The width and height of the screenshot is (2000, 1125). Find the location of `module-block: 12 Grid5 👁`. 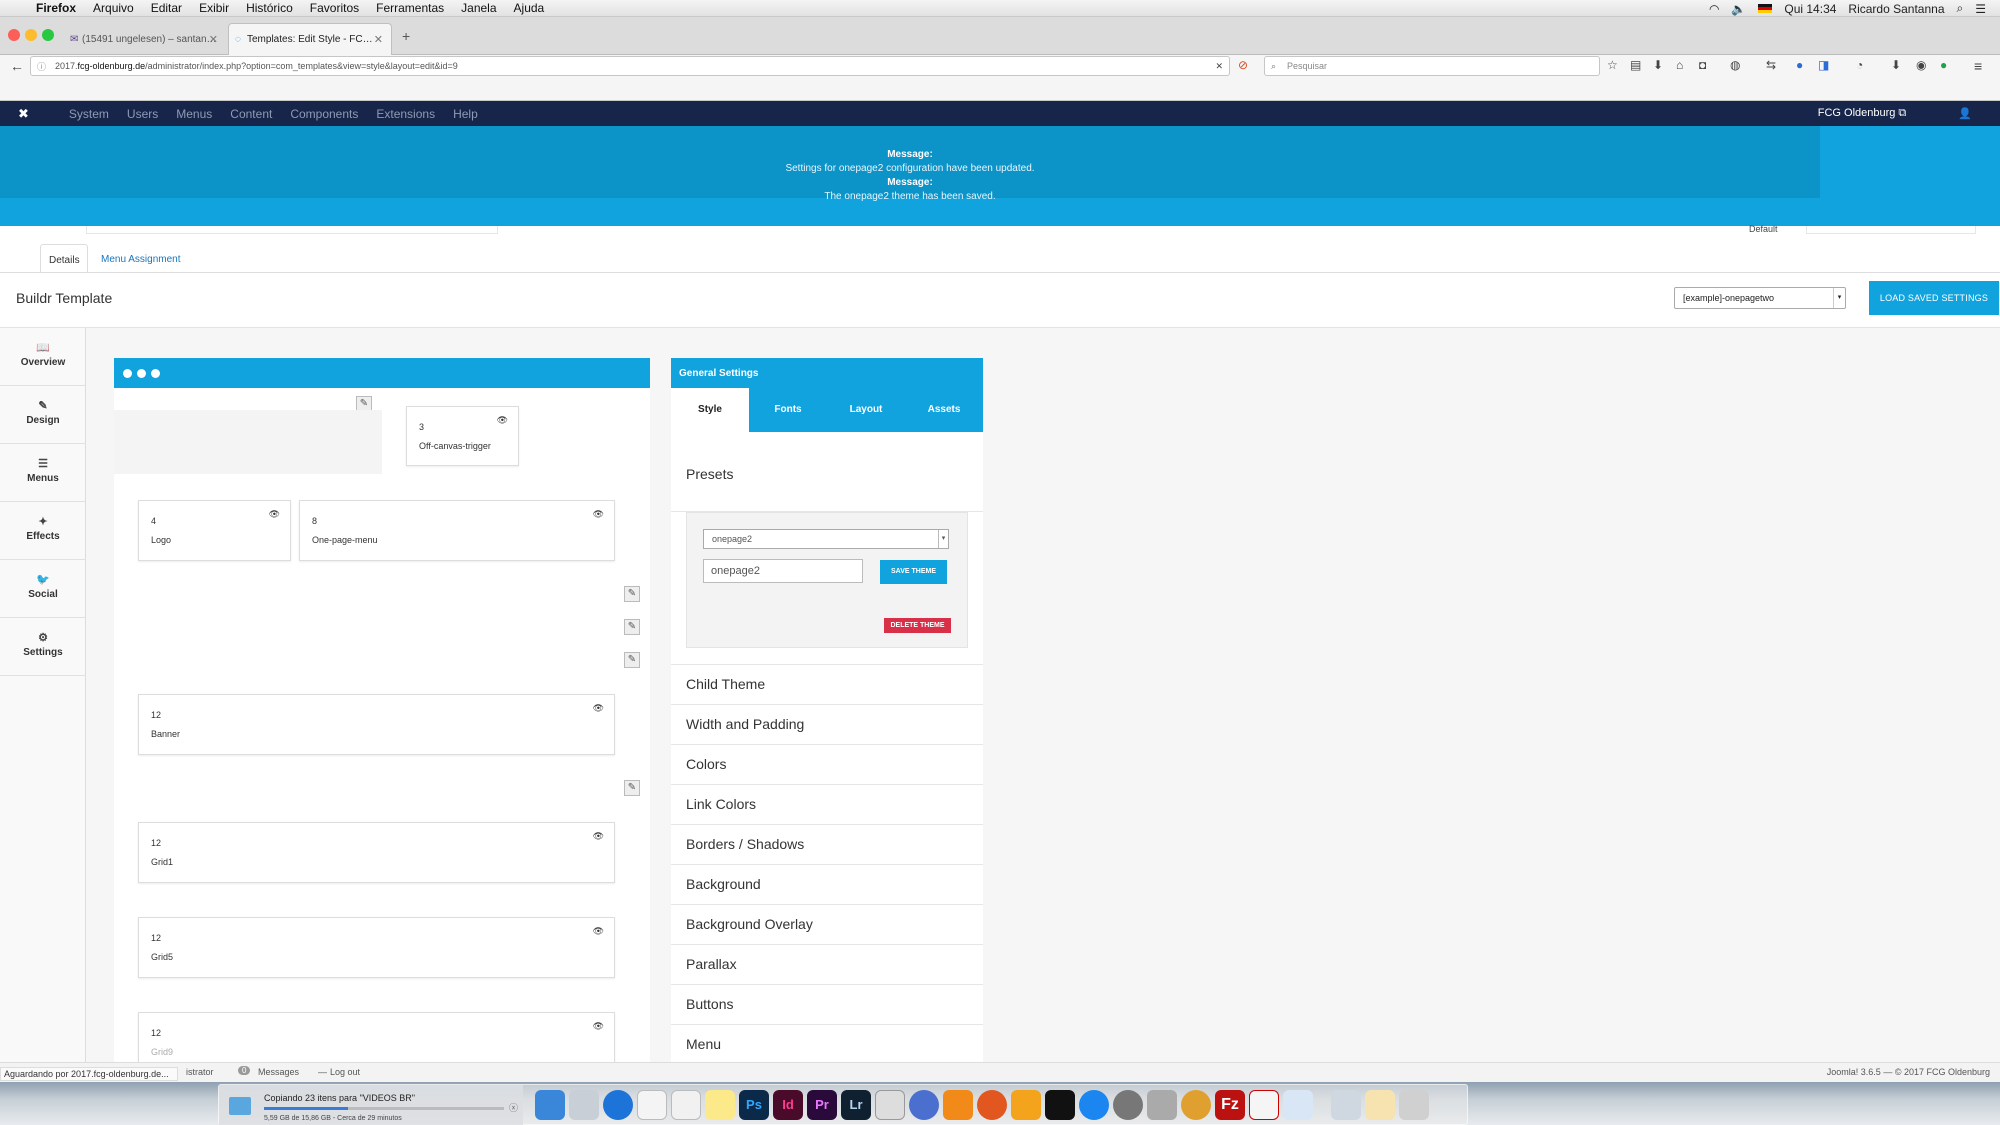

module-block: 12 Grid5 👁 is located at coordinates (376, 947).